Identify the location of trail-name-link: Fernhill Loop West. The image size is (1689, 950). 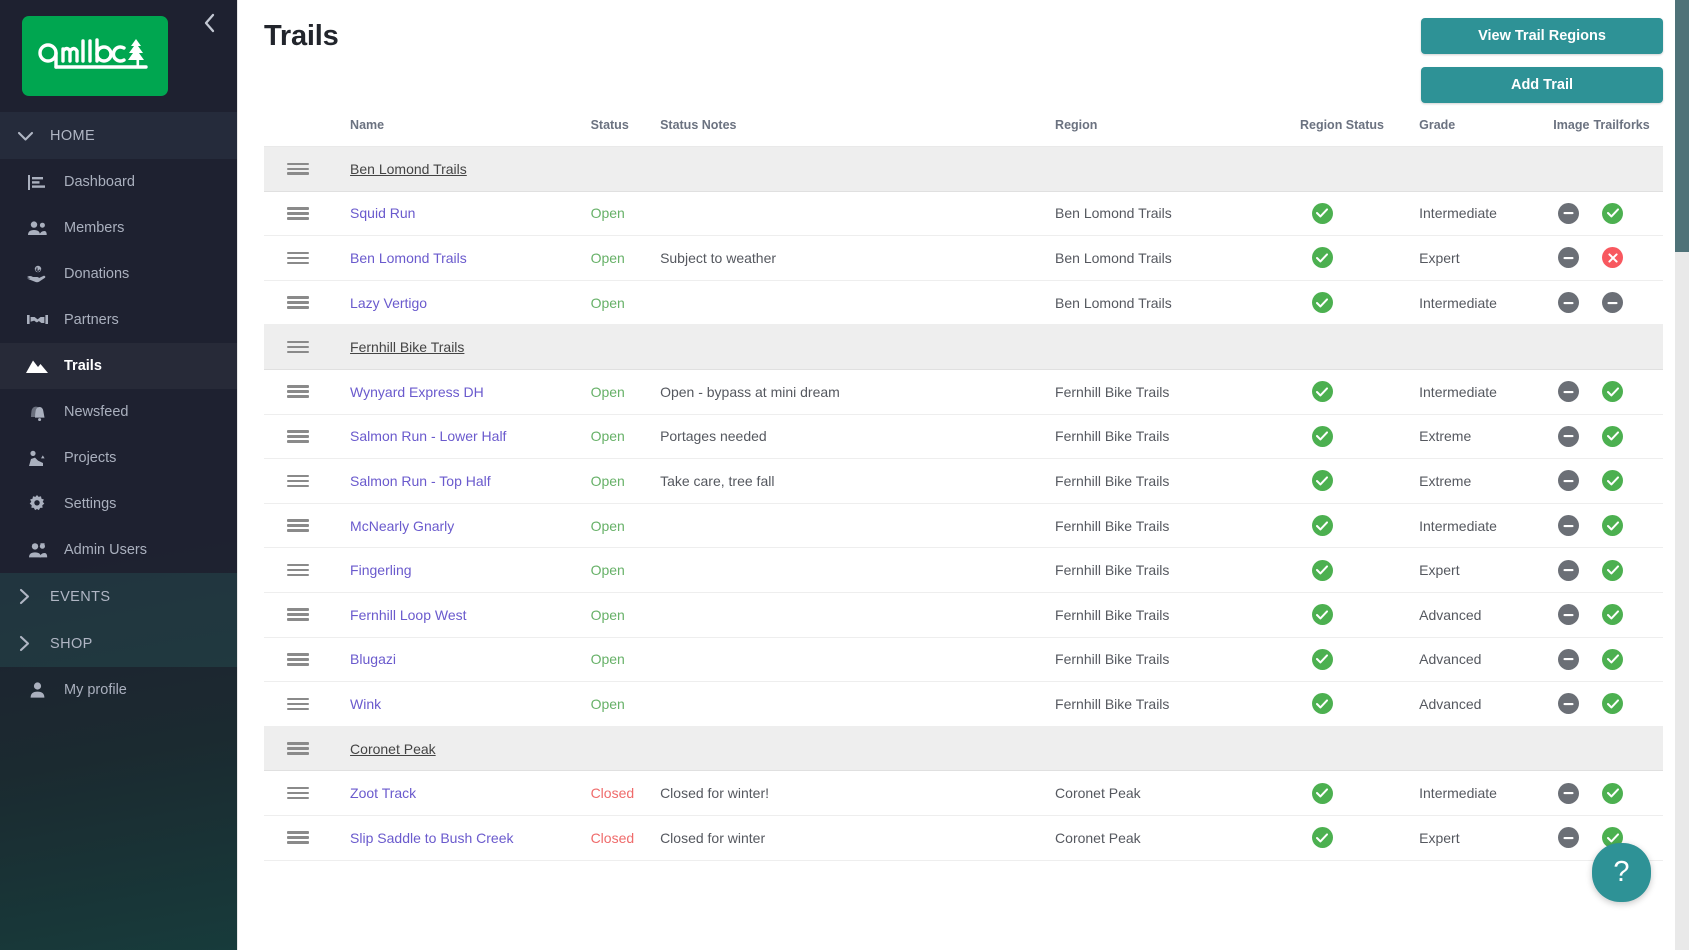
(408, 615).